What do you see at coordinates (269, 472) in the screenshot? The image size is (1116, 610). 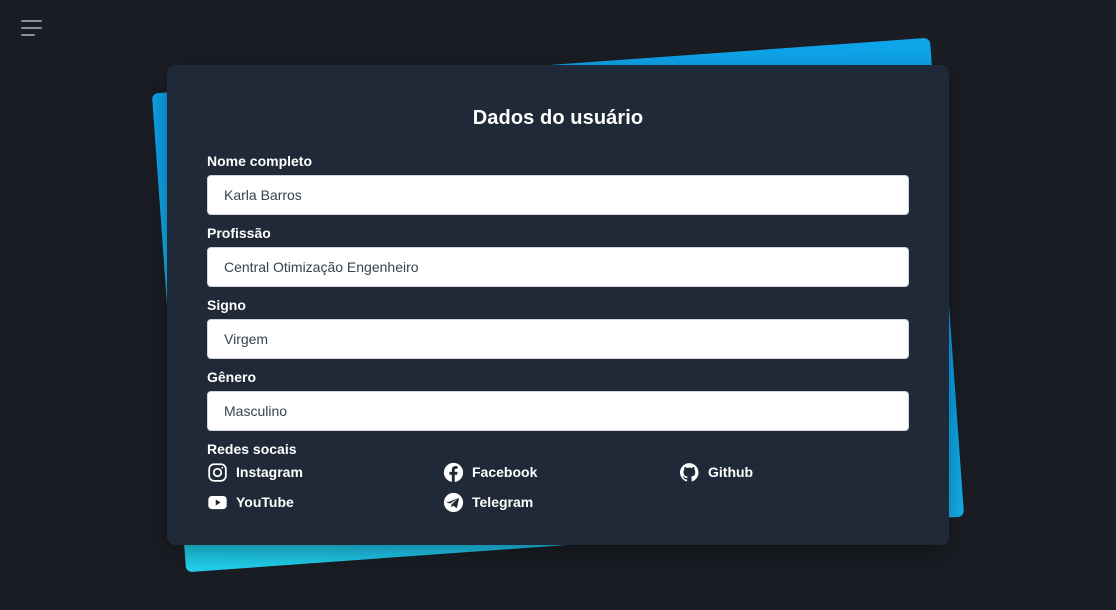 I see `social-link-label: Instagram` at bounding box center [269, 472].